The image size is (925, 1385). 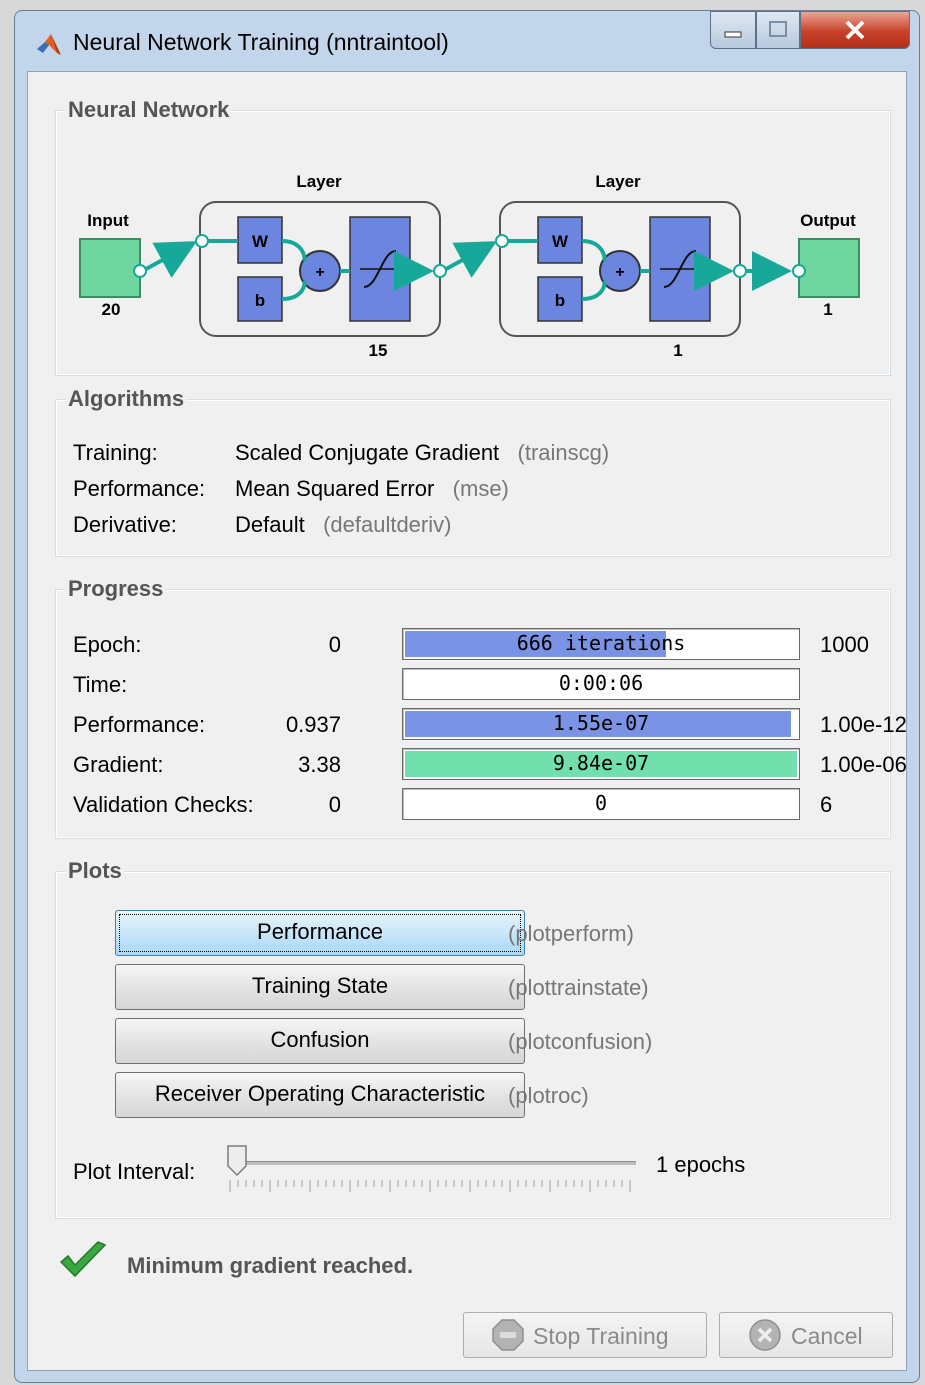 What do you see at coordinates (467, 41) in the screenshot?
I see `title-bar: Neural Network Training (nntraintool)` at bounding box center [467, 41].